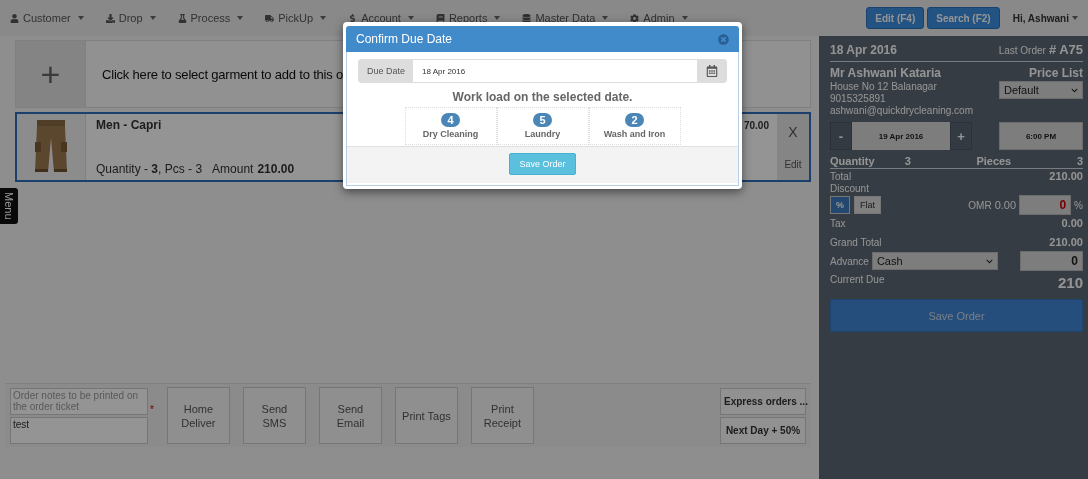 The height and width of the screenshot is (479, 1088). I want to click on grand-total-value: 210.00, so click(1066, 242).